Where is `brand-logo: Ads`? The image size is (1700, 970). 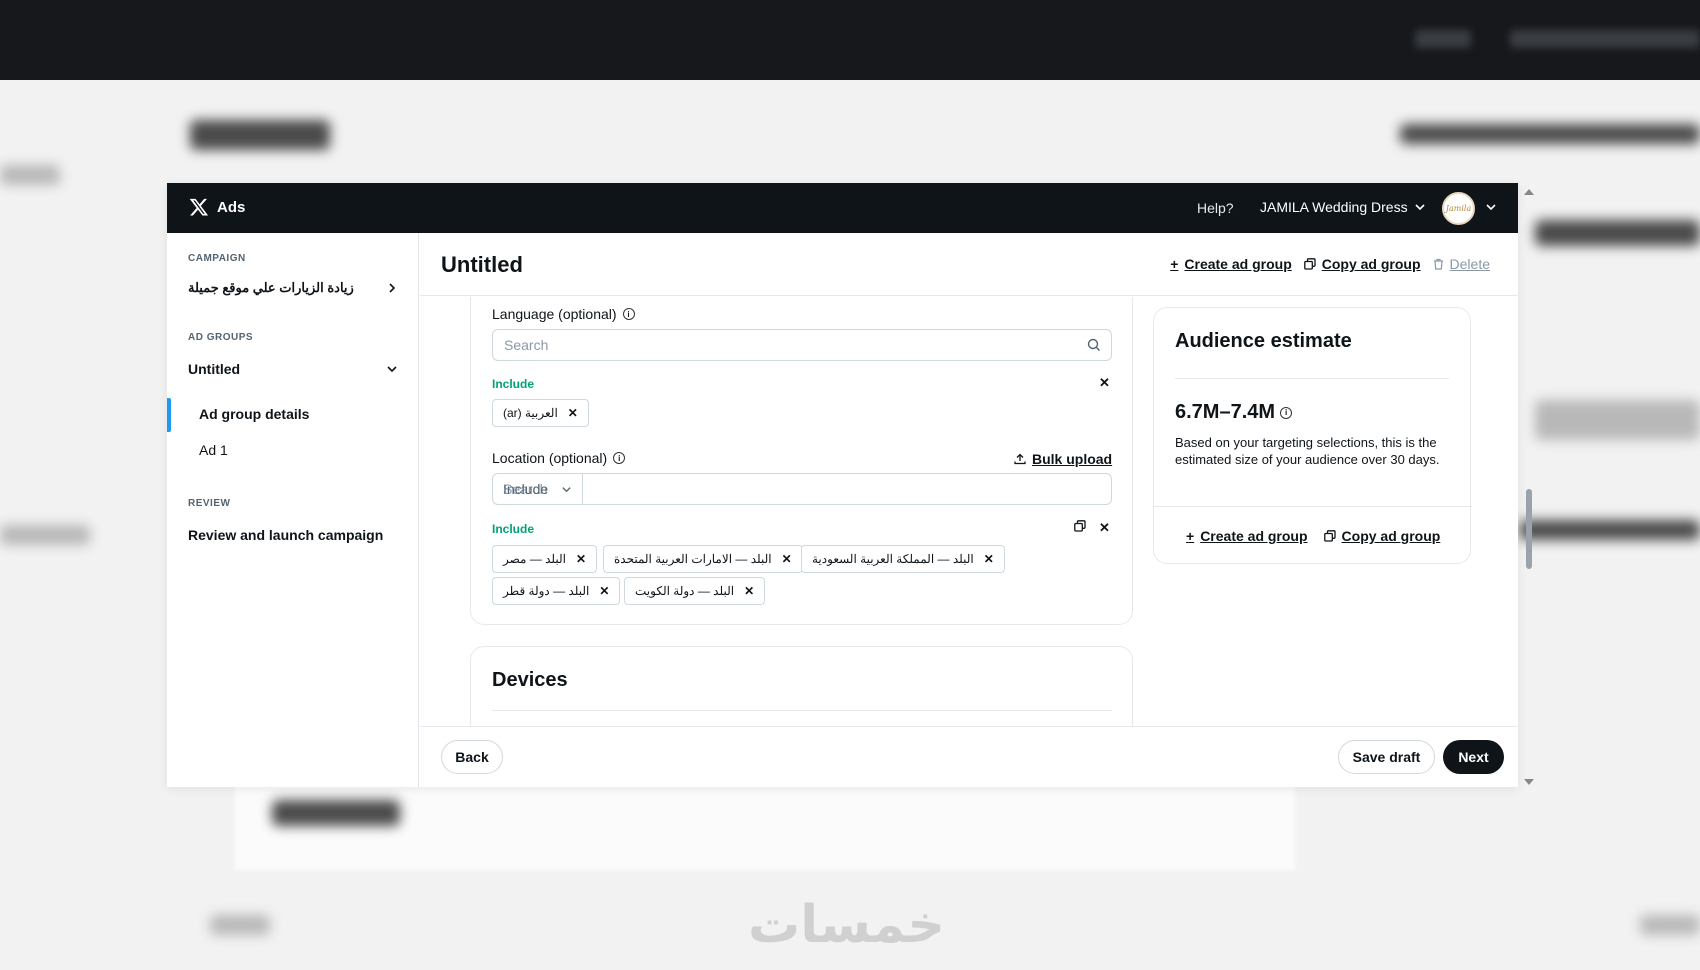 brand-logo: Ads is located at coordinates (217, 207).